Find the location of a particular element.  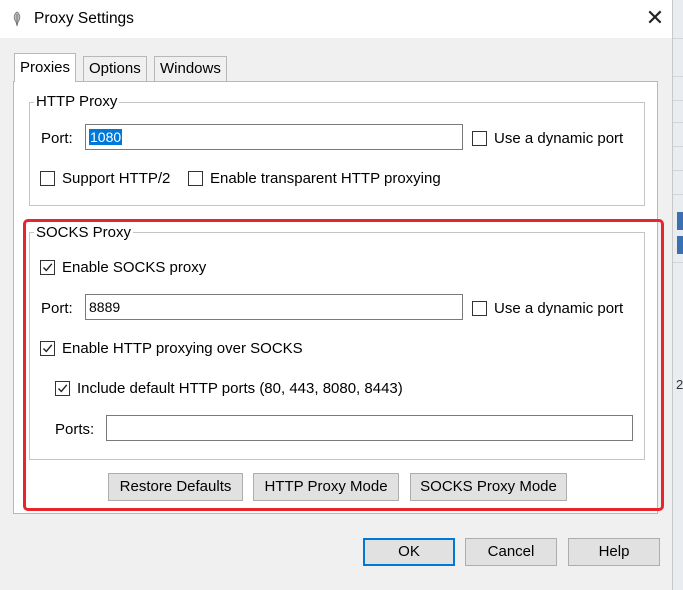

transparent-proxying-label: Enable transparent HTTP proxying is located at coordinates (325, 178).